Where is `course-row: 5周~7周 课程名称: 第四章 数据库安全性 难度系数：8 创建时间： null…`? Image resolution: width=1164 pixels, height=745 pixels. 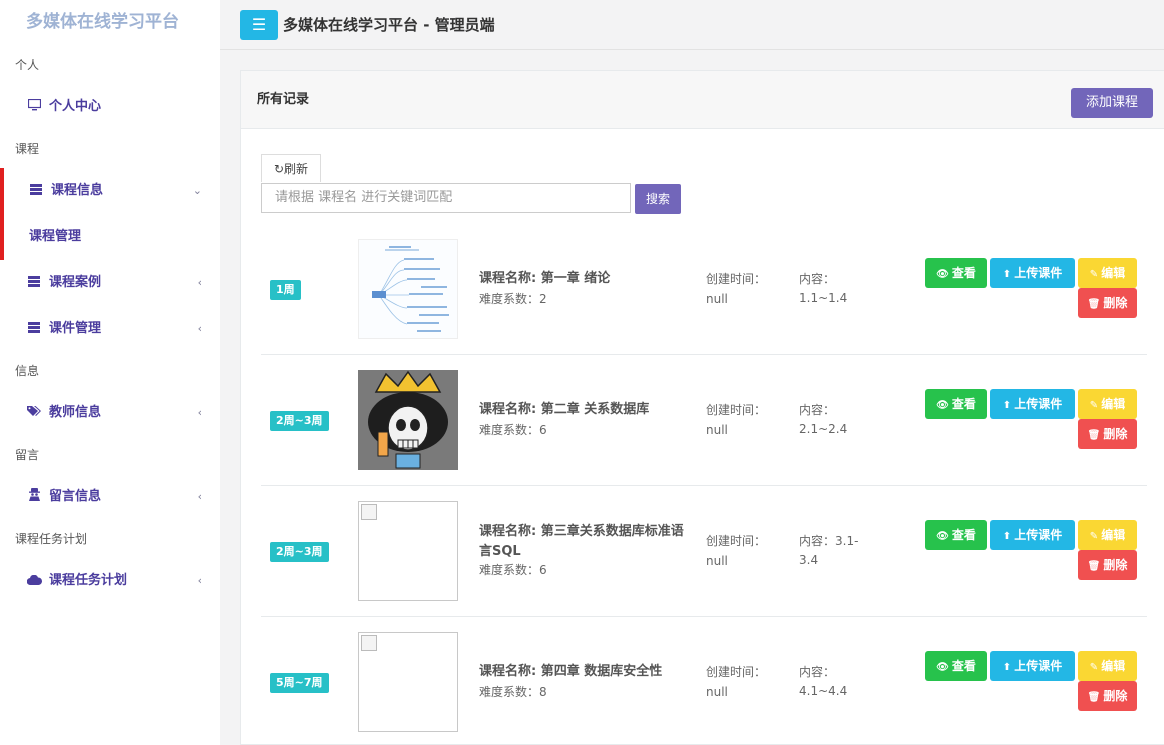
course-row: 5周~7周 课程名称: 第四章 数据库安全性 难度系数：8 创建时间： null… is located at coordinates (704, 681).